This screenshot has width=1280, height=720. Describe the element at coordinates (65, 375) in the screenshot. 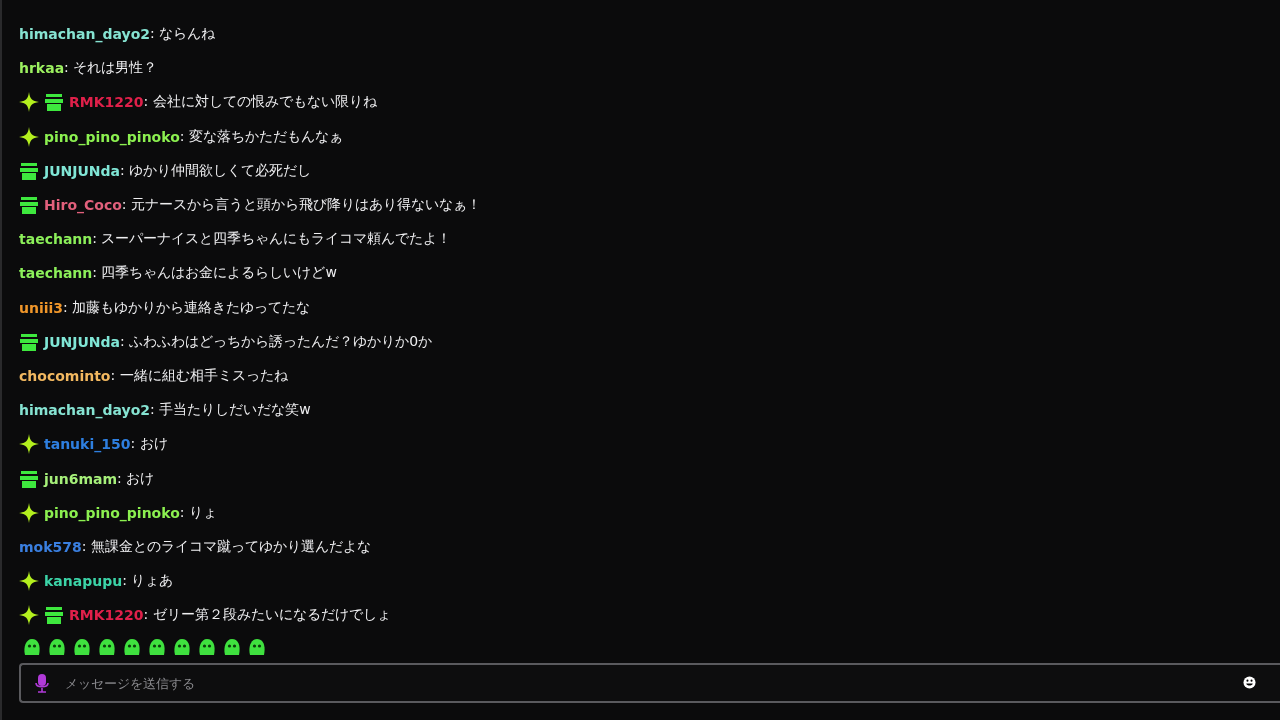

I see `username: chocominto` at that location.